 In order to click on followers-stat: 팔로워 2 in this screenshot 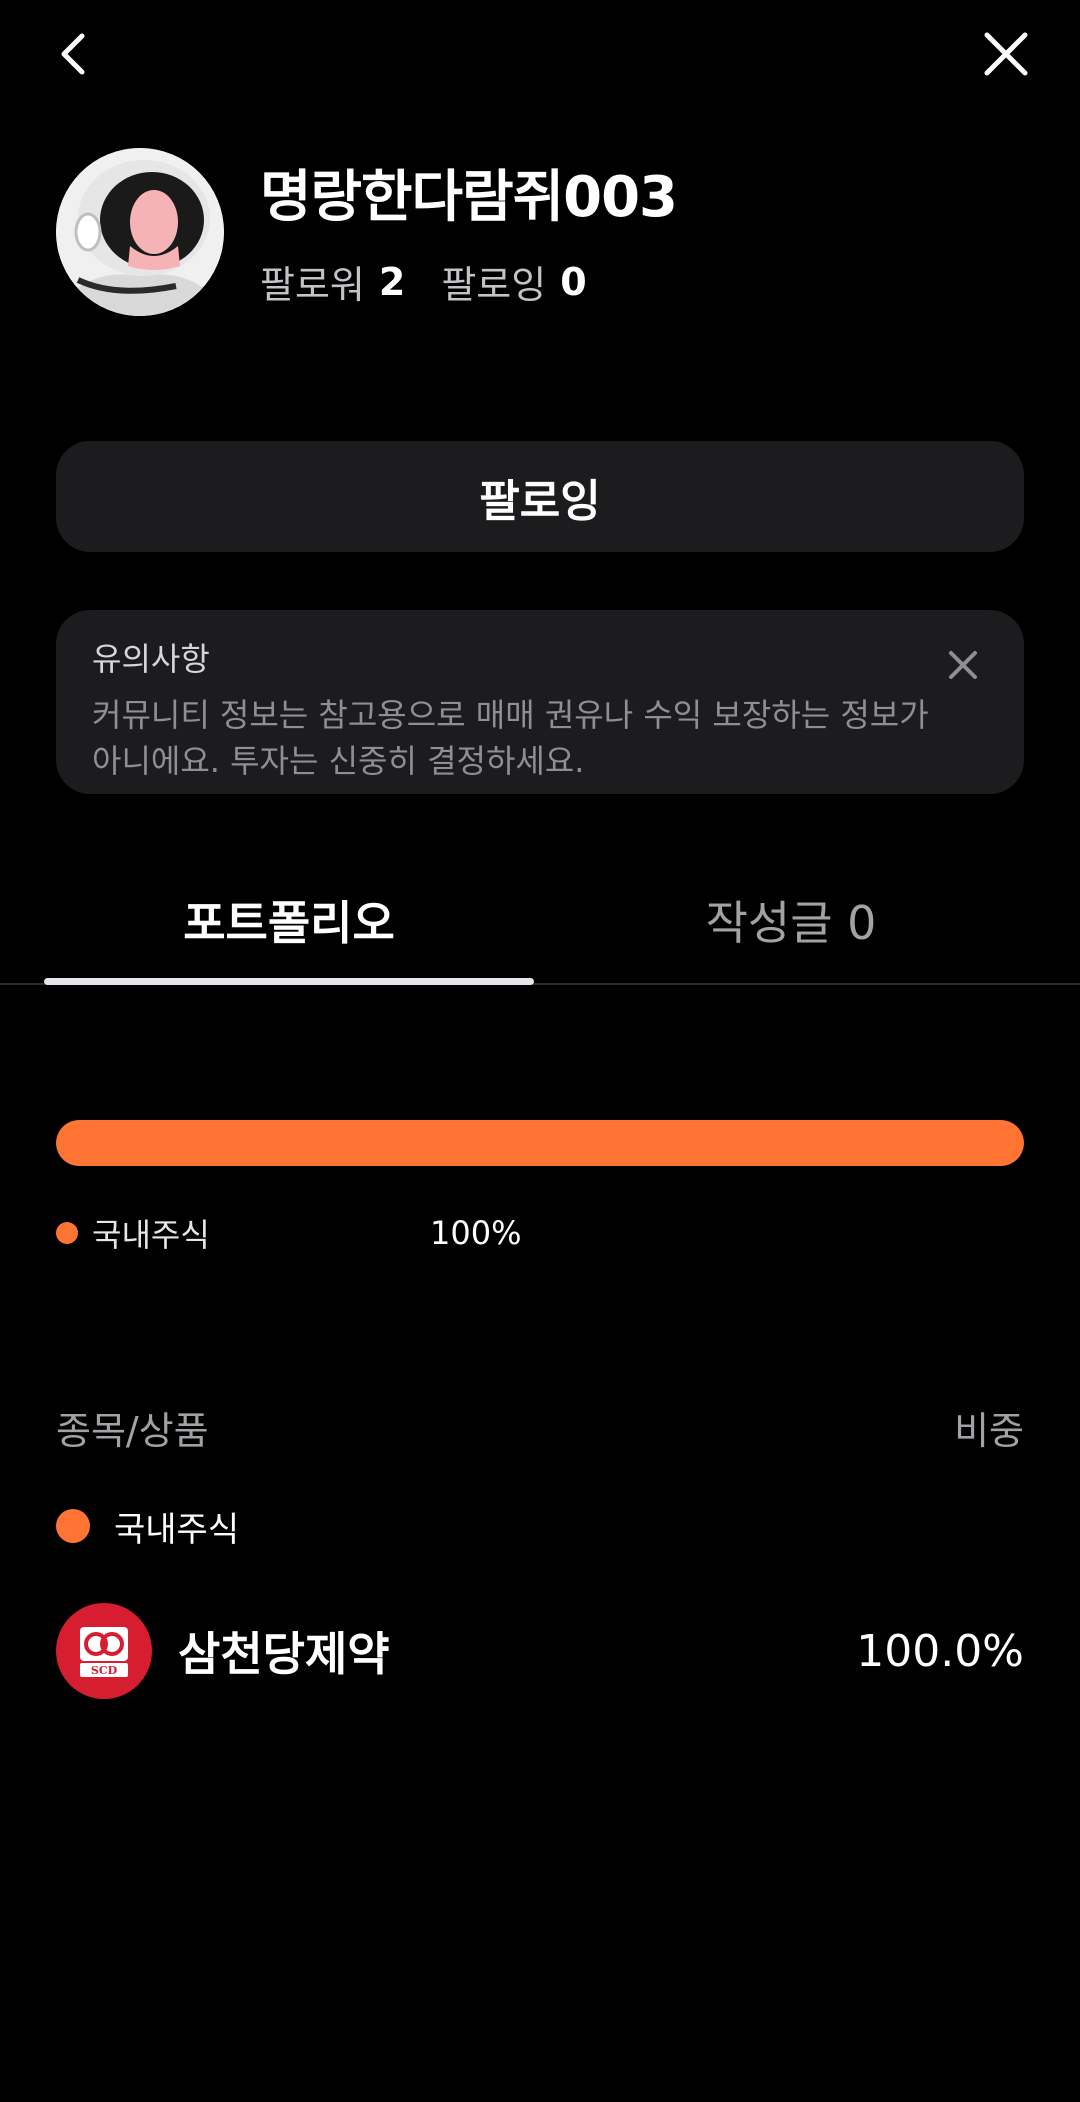, I will do `click(332, 281)`.